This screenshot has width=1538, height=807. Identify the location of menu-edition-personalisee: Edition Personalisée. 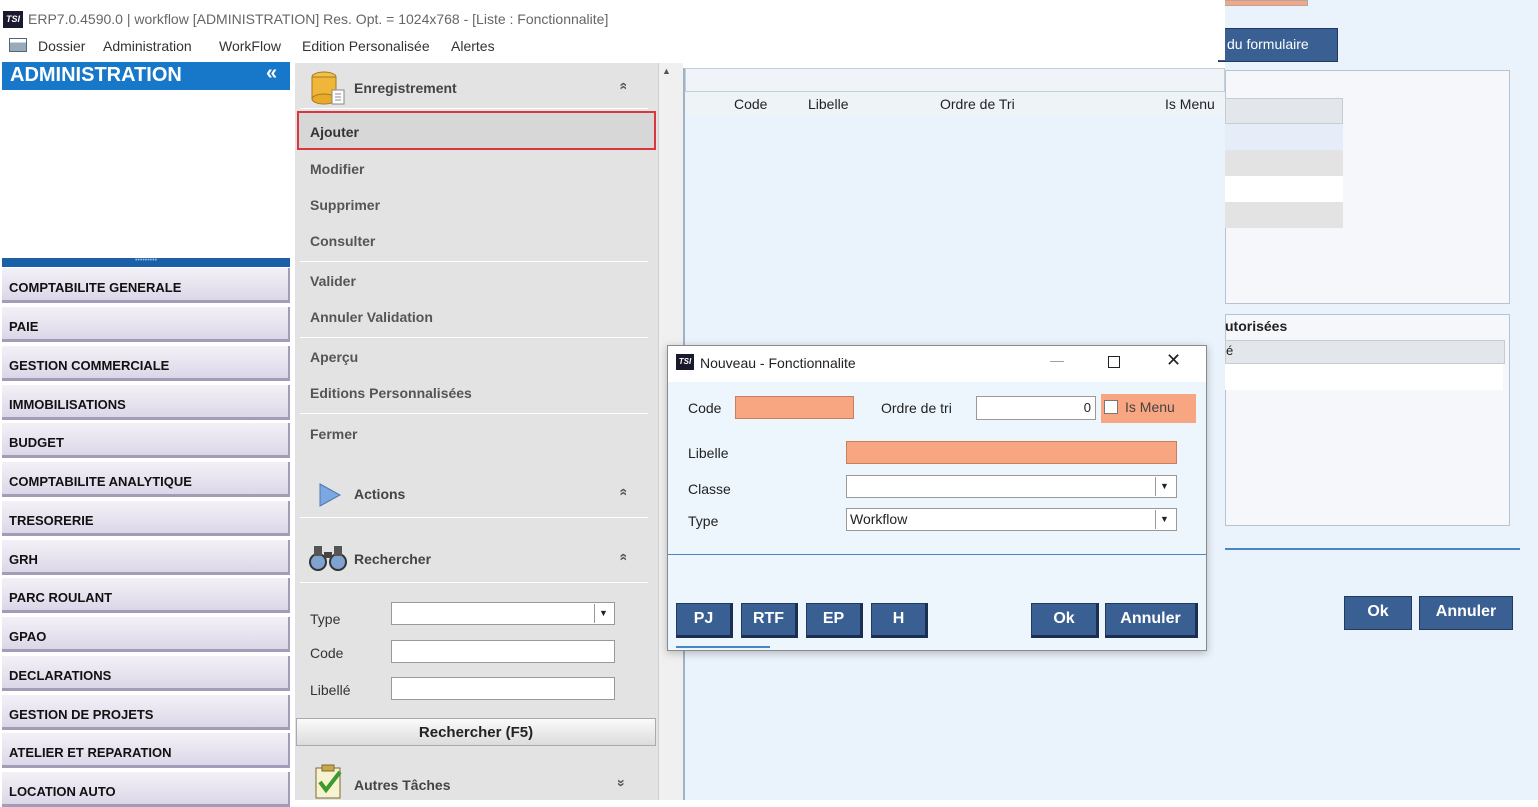
(366, 46).